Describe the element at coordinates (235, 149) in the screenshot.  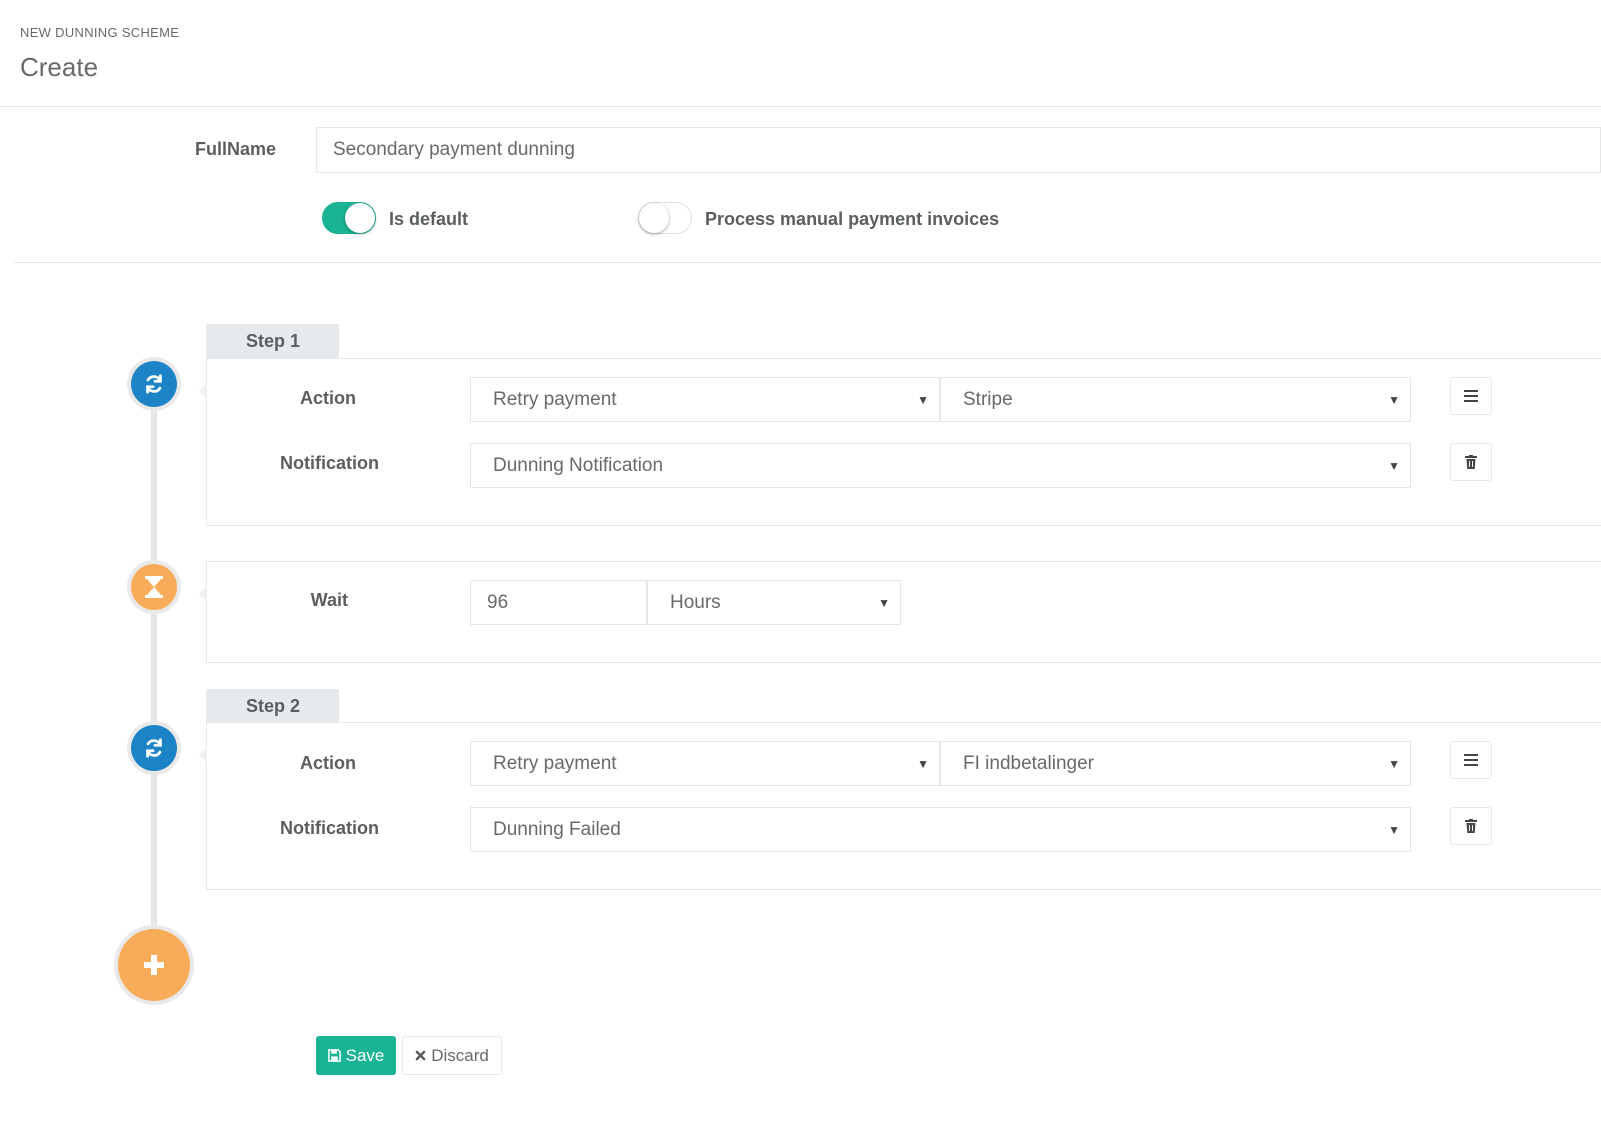
I see `fullname-label: FullName` at that location.